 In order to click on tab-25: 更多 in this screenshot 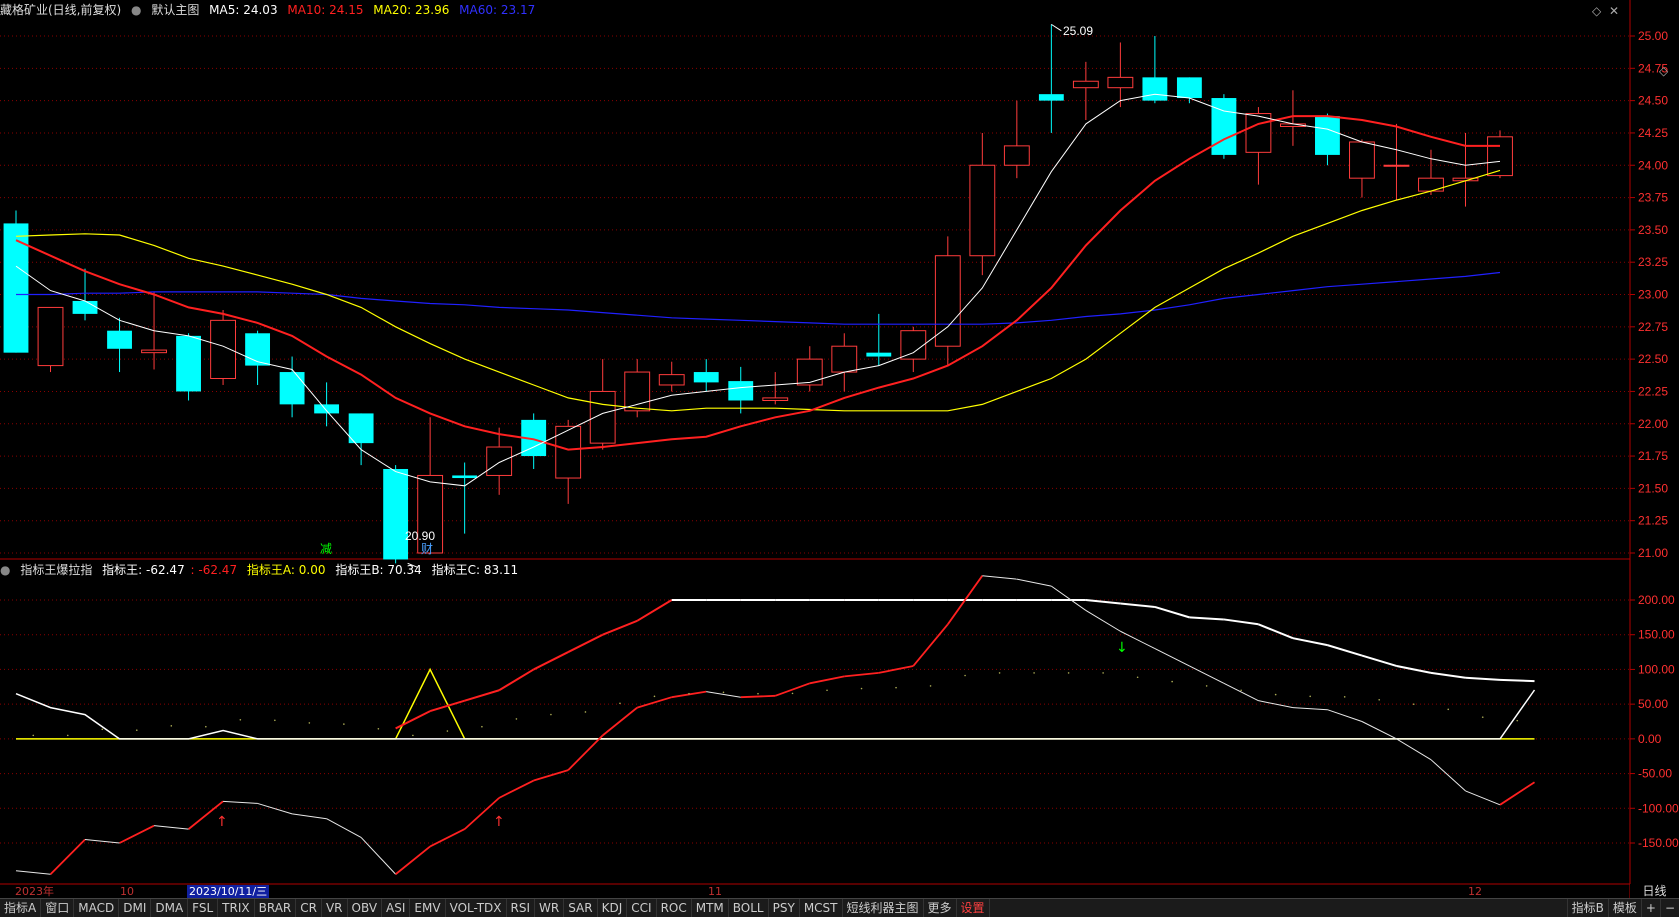, I will do `click(940, 908)`.